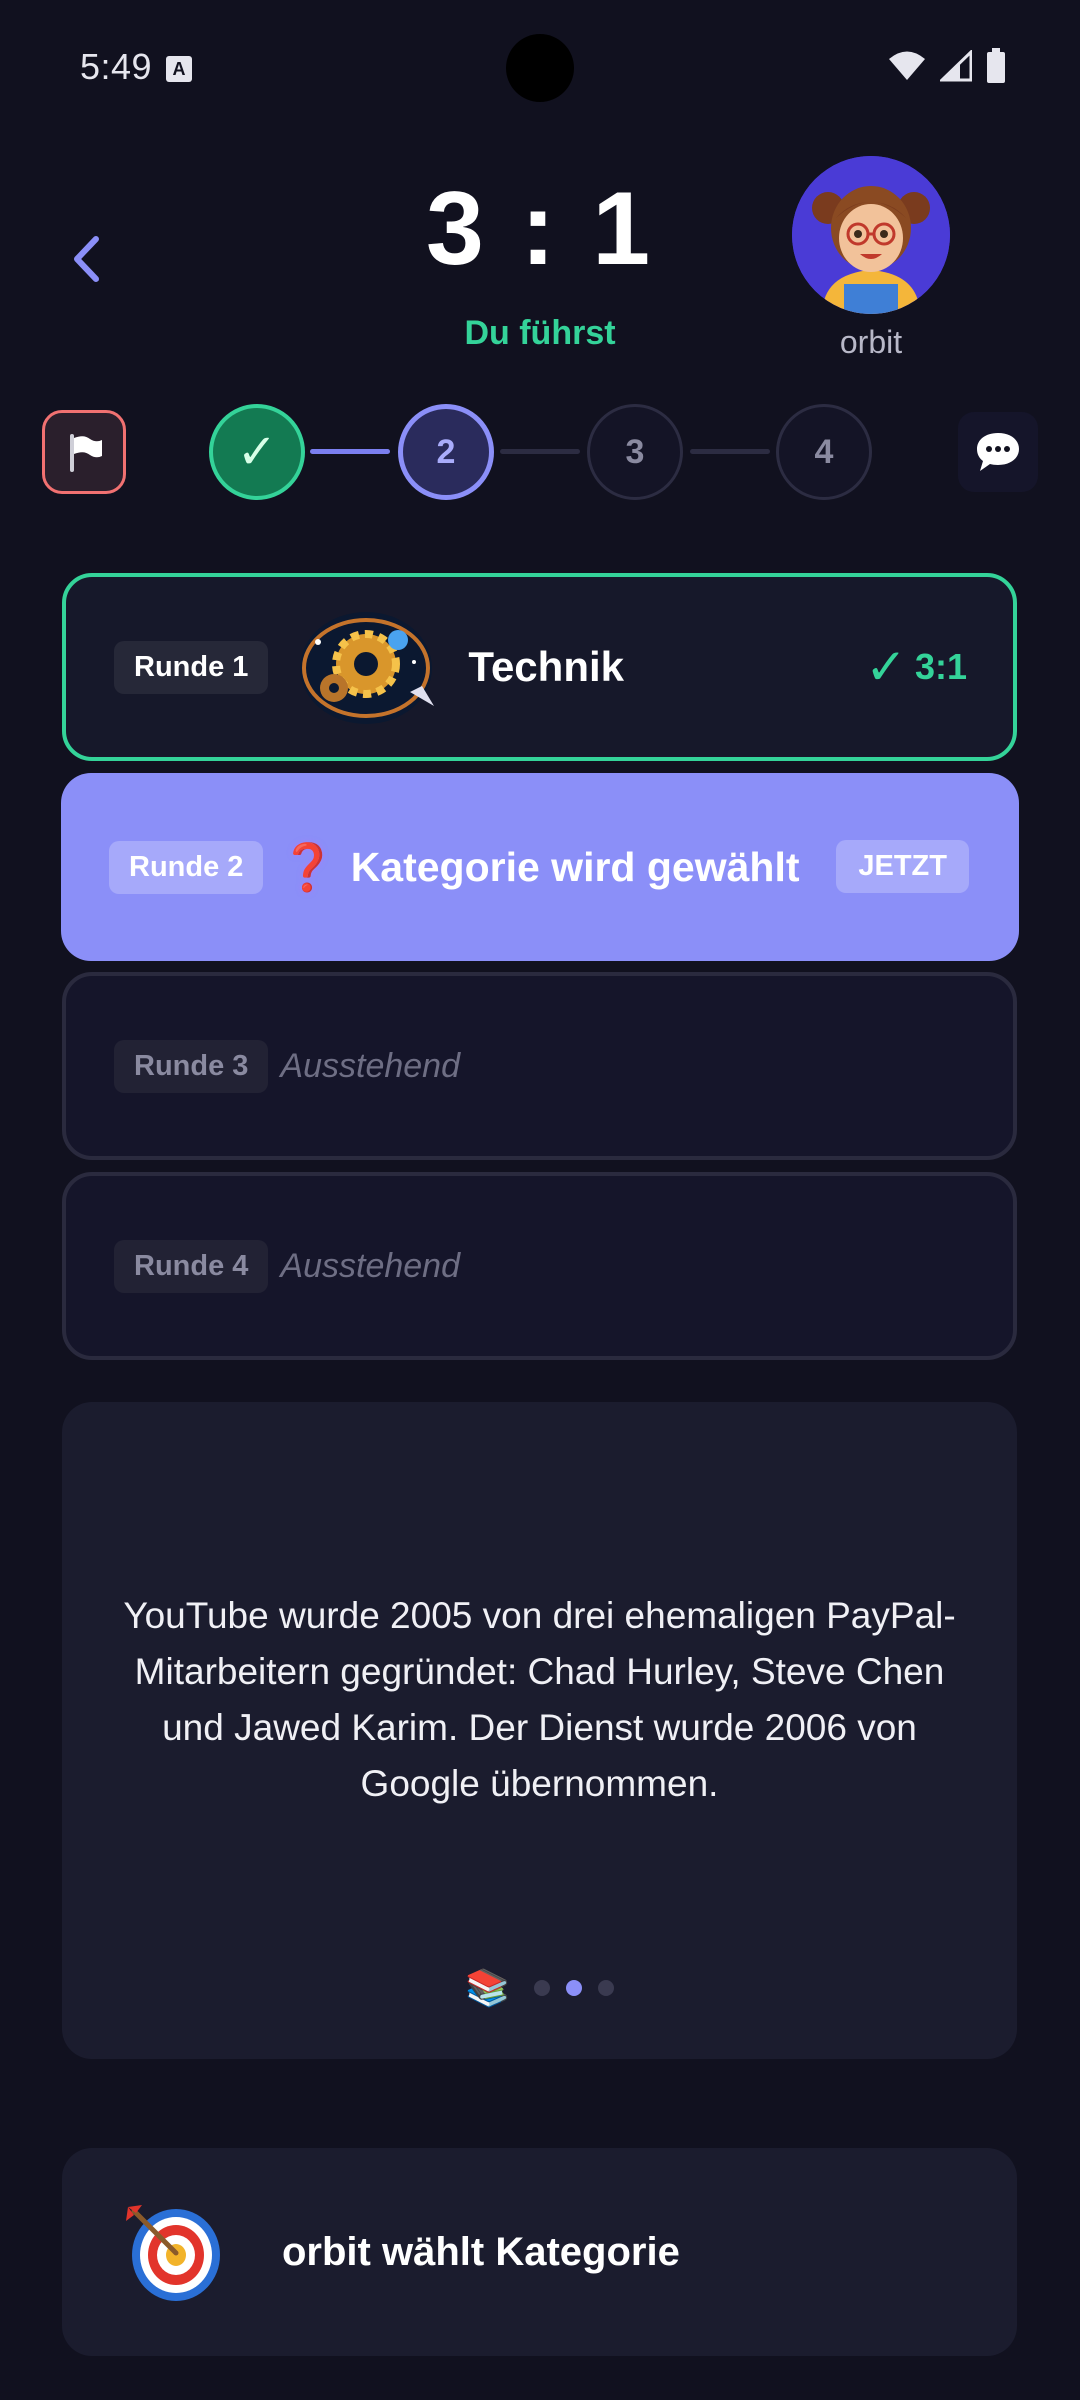  I want to click on fact-pager: 📚, so click(539, 1988).